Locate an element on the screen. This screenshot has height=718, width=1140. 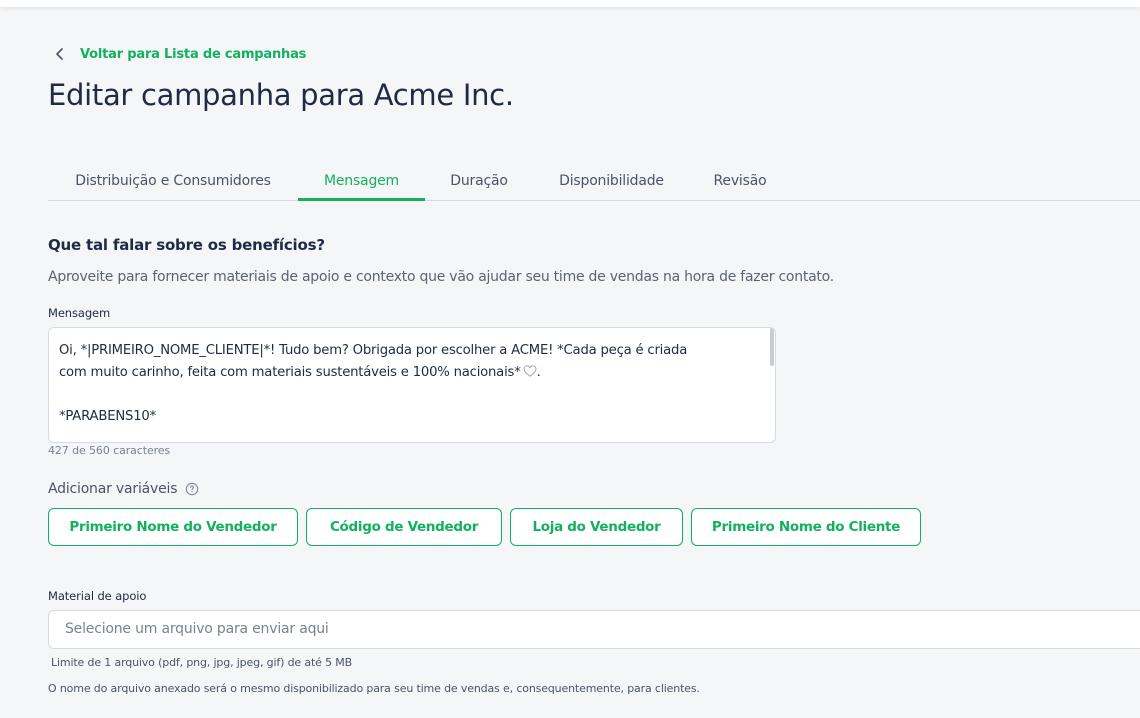
add-variable-seller-store-button: Loja do Vendedor is located at coordinates (596, 527).